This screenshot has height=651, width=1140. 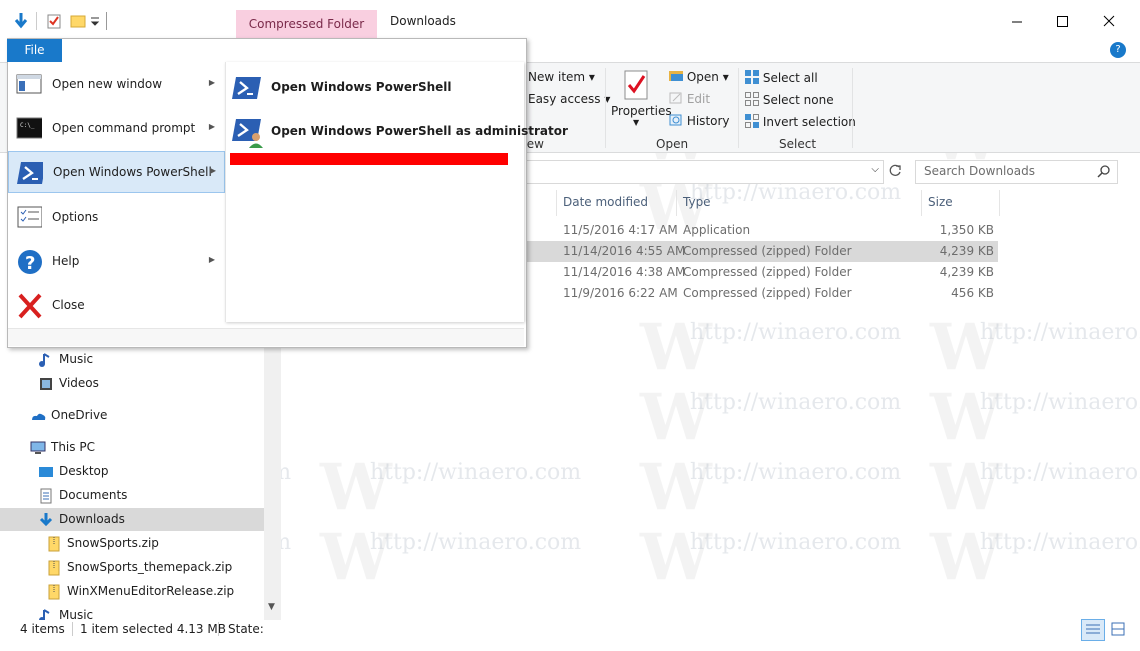 I want to click on nav-item-label: SnowSports.zip, so click(x=113, y=543).